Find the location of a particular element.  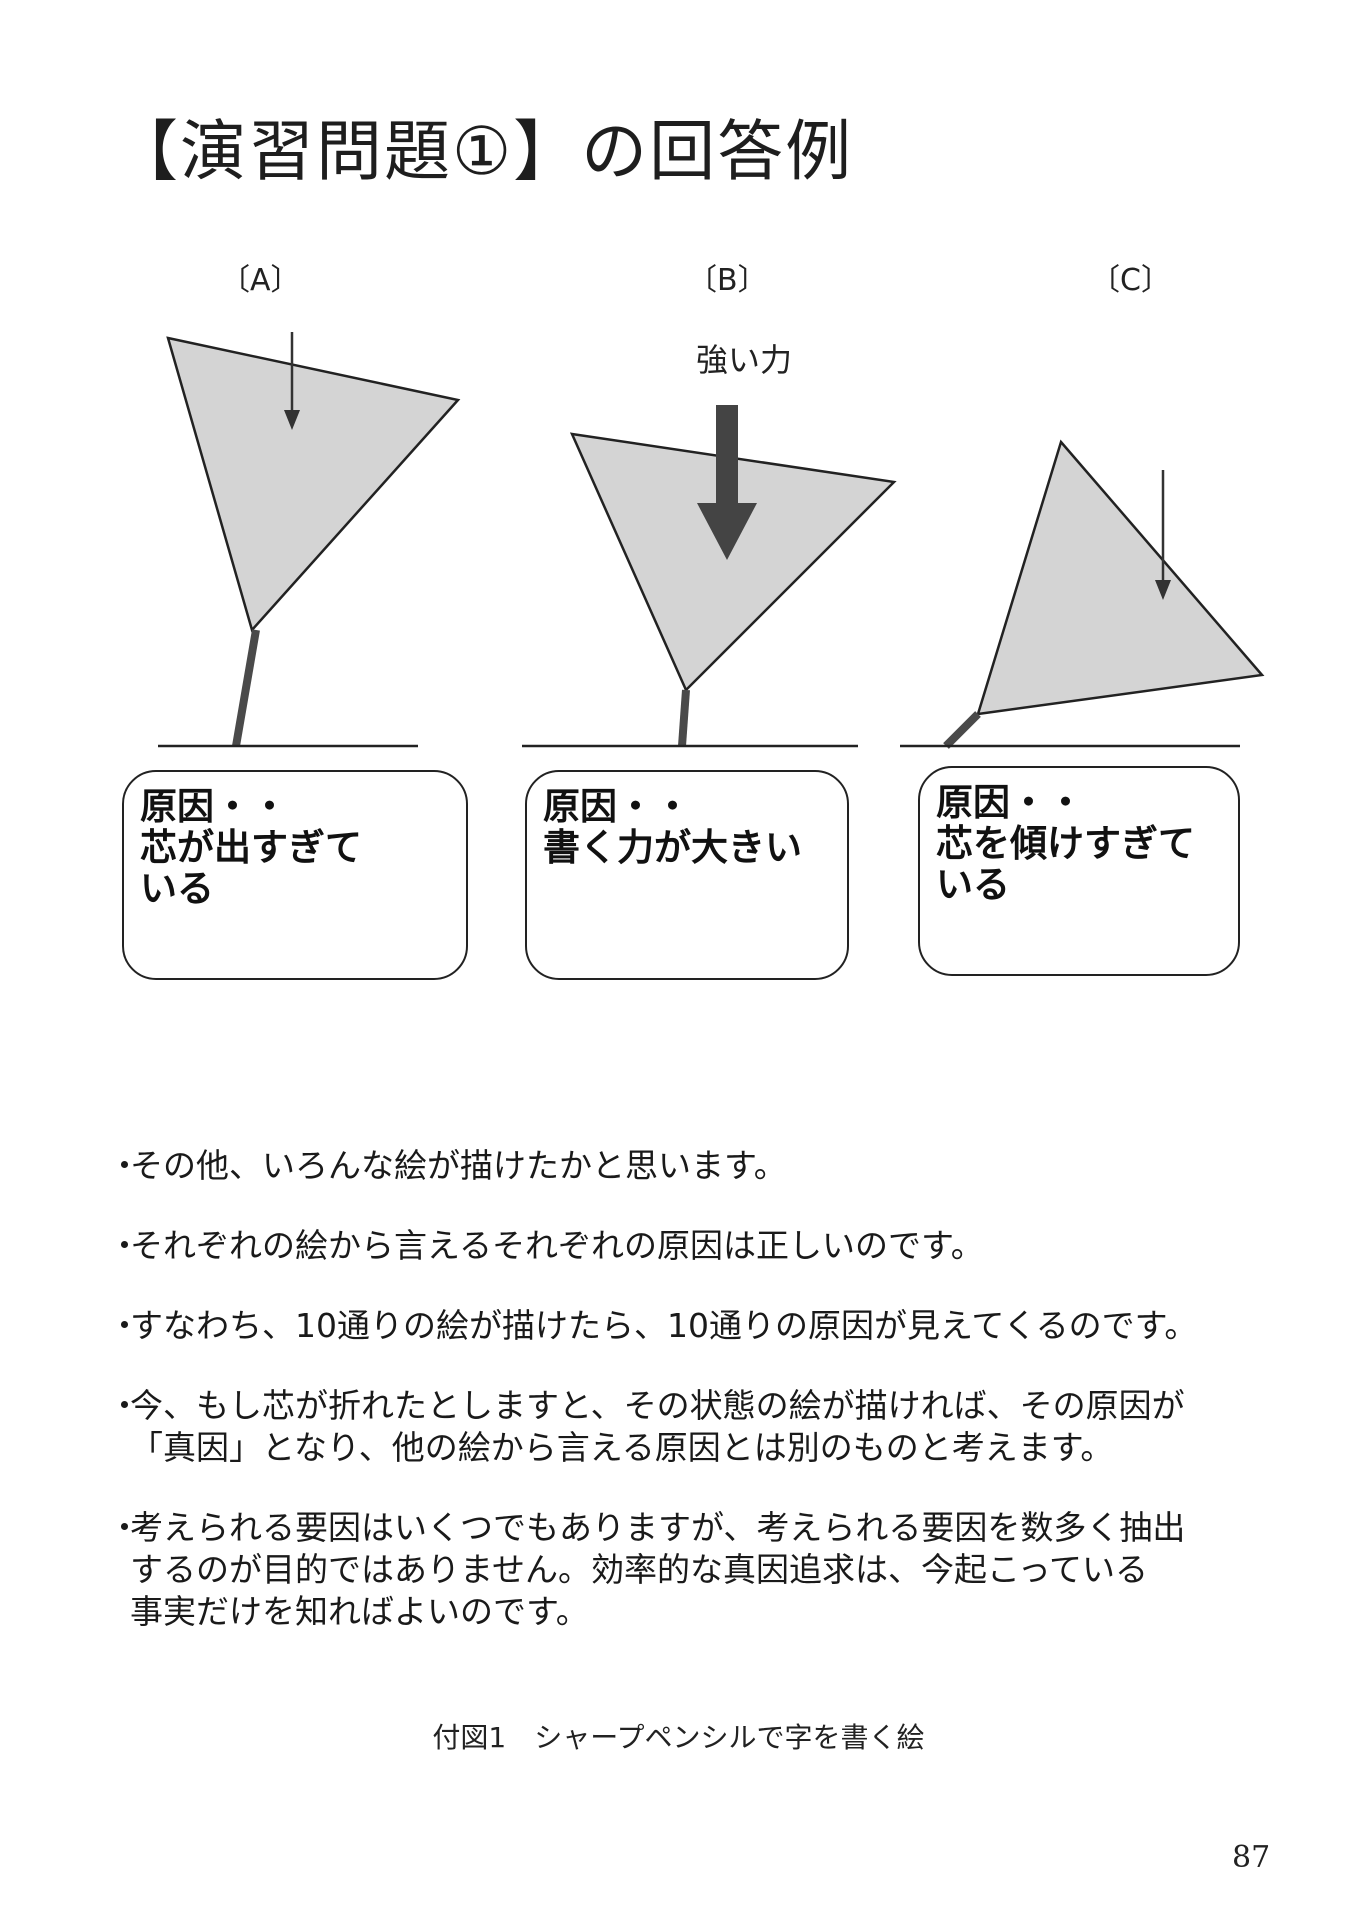

cause-b-line-2: 書く力が大きい is located at coordinates (672, 847).